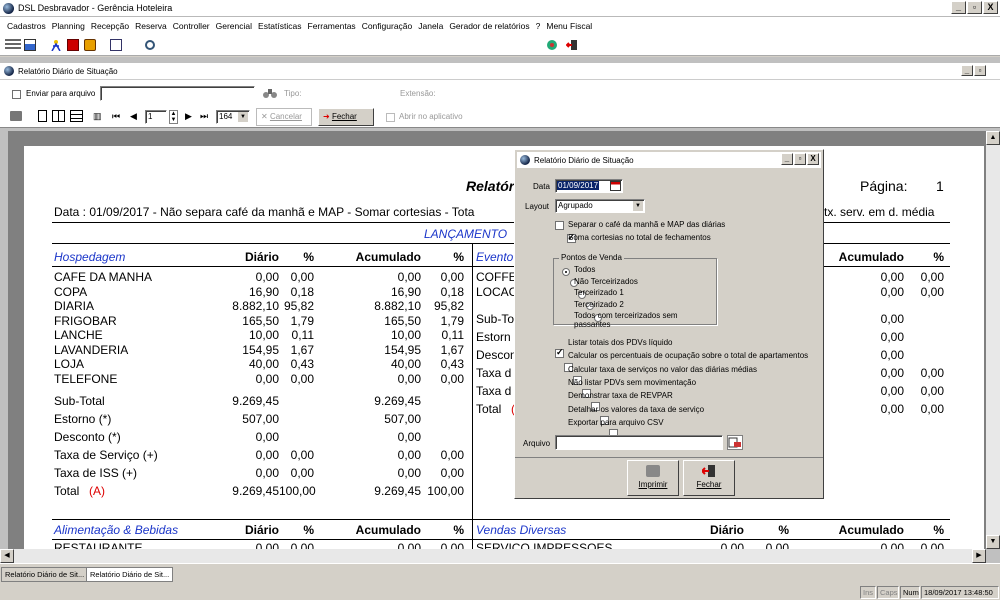 This screenshot has width=1000, height=600. What do you see at coordinates (332, 26) in the screenshot?
I see `menu-ferramentas: Ferramentas` at bounding box center [332, 26].